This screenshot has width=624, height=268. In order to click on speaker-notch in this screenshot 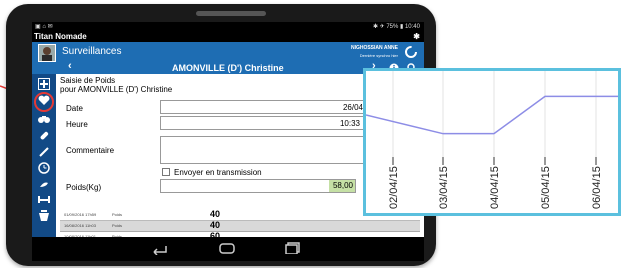, I will do `click(231, 13)`.